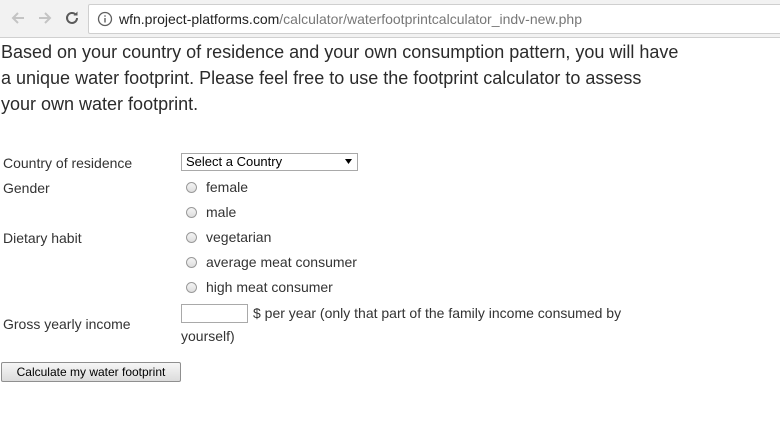 Image resolution: width=780 pixels, height=443 pixels. Describe the element at coordinates (191, 212) in the screenshot. I see `gender-male-radio` at that location.